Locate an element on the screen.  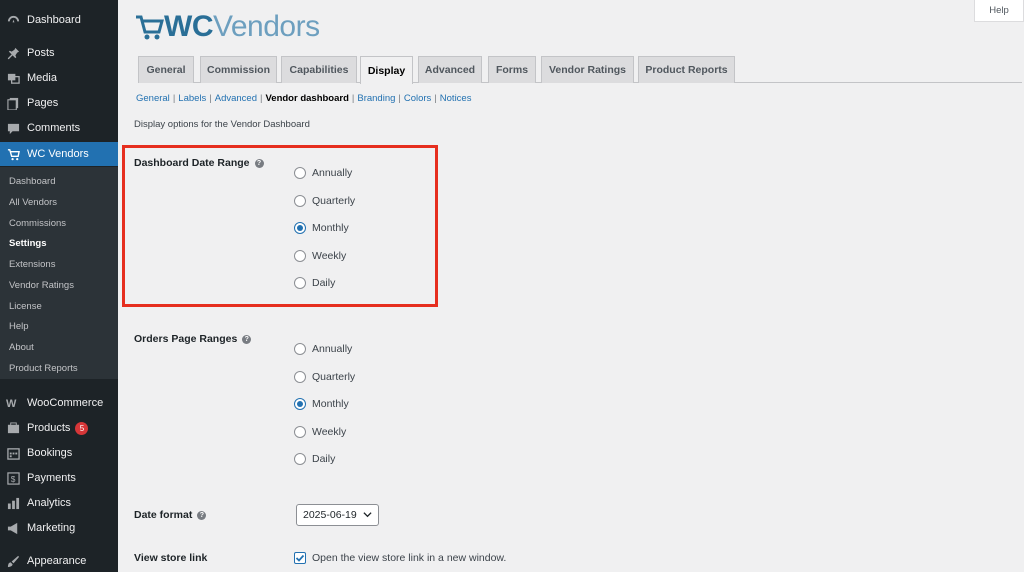
products-count-badge: 5 is located at coordinates (82, 428).